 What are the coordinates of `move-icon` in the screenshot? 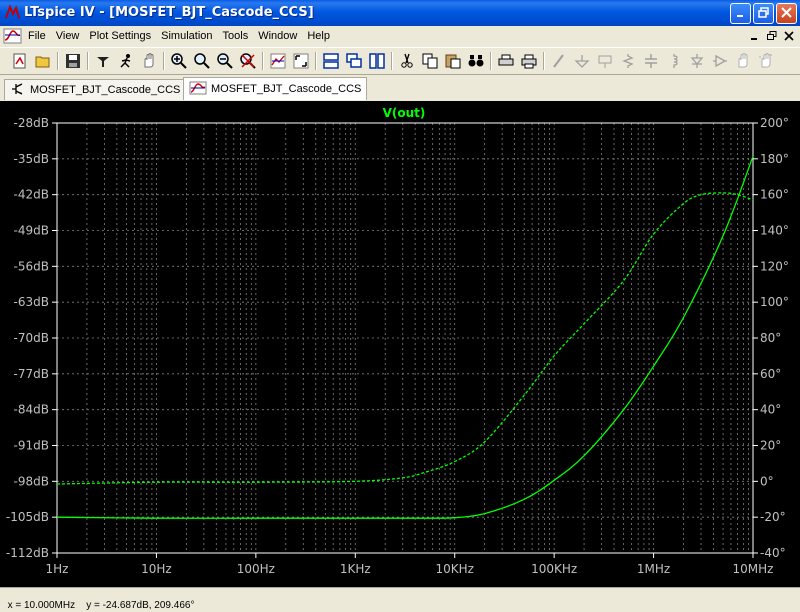 It's located at (742, 61).